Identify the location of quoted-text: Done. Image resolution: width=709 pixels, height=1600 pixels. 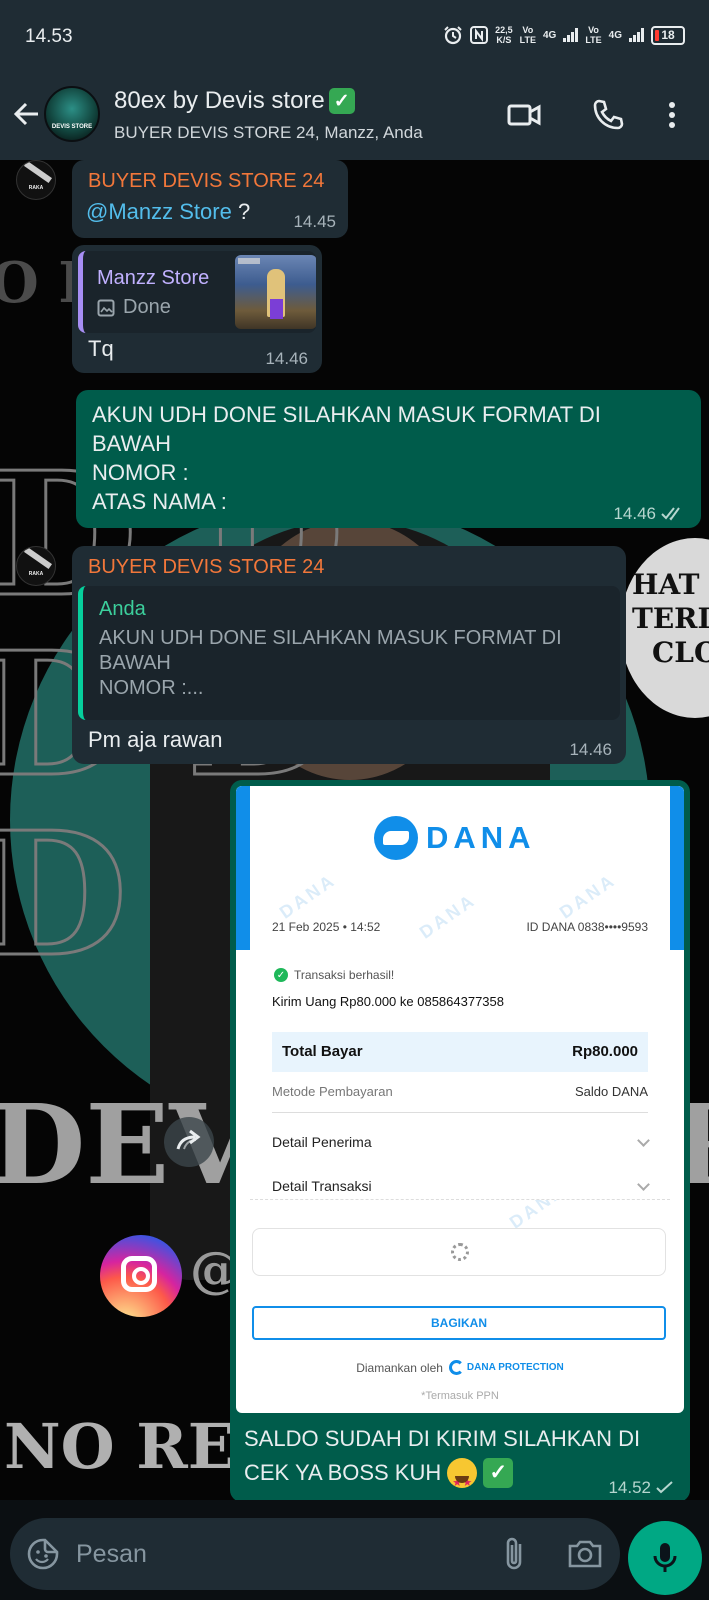
(134, 307).